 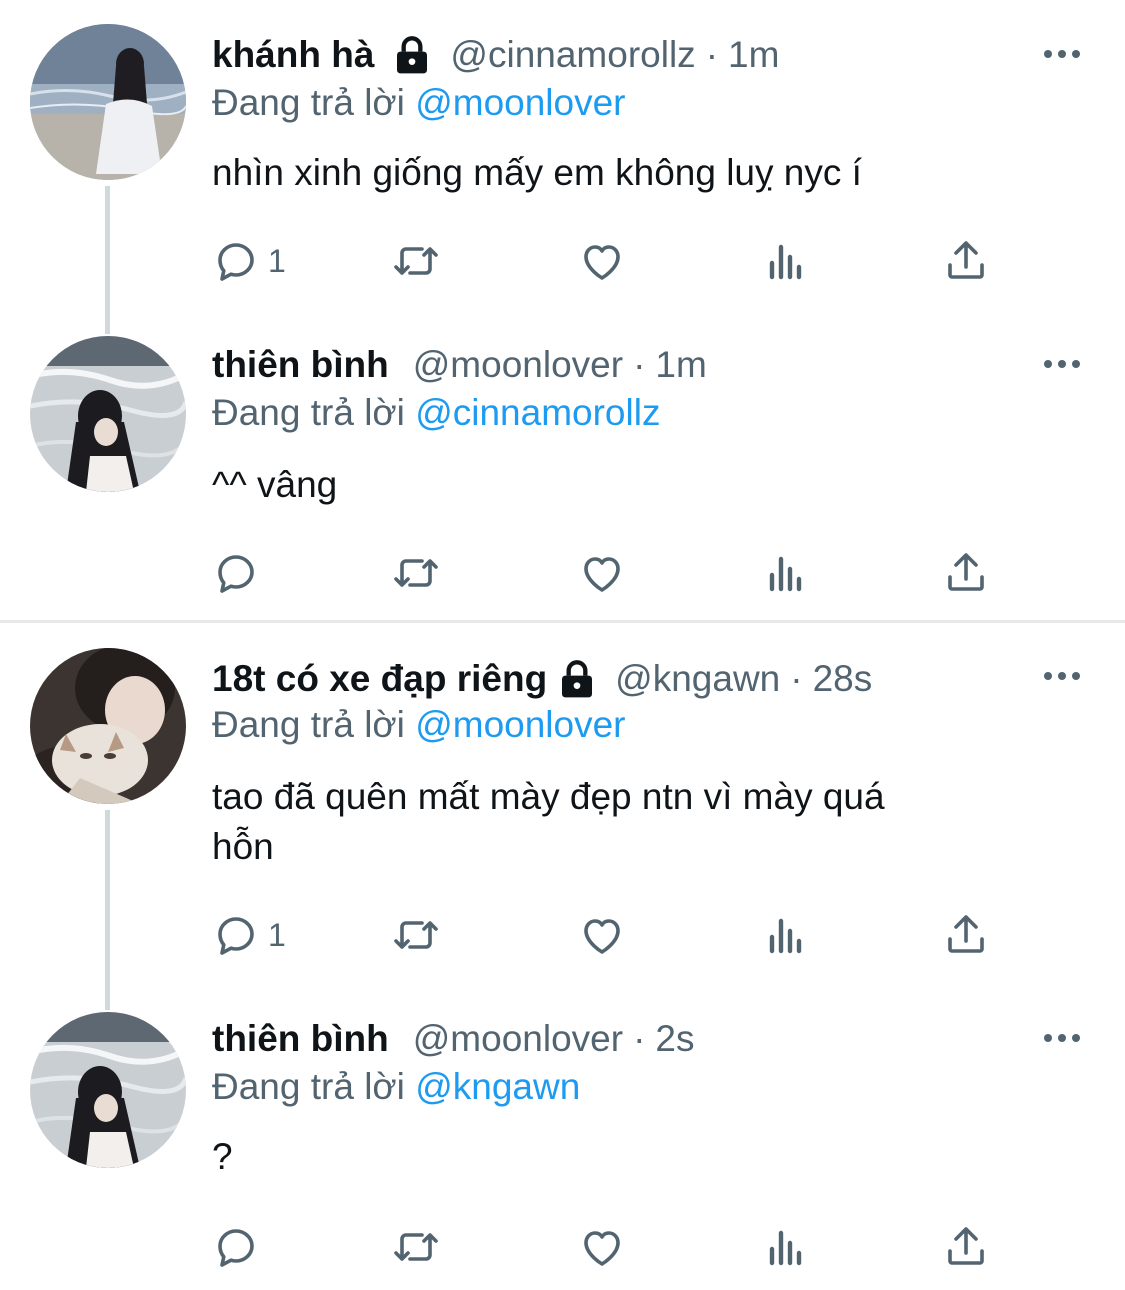 I want to click on mention-link: @kngawn, so click(x=497, y=1086).